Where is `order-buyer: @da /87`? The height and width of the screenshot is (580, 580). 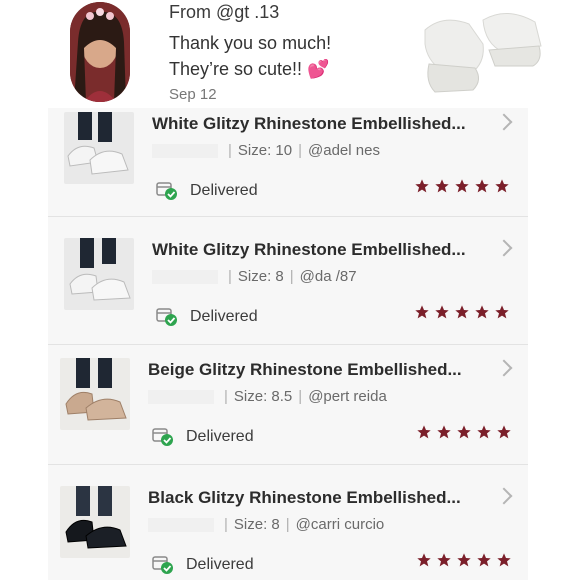
order-buyer: @da /87 is located at coordinates (328, 276).